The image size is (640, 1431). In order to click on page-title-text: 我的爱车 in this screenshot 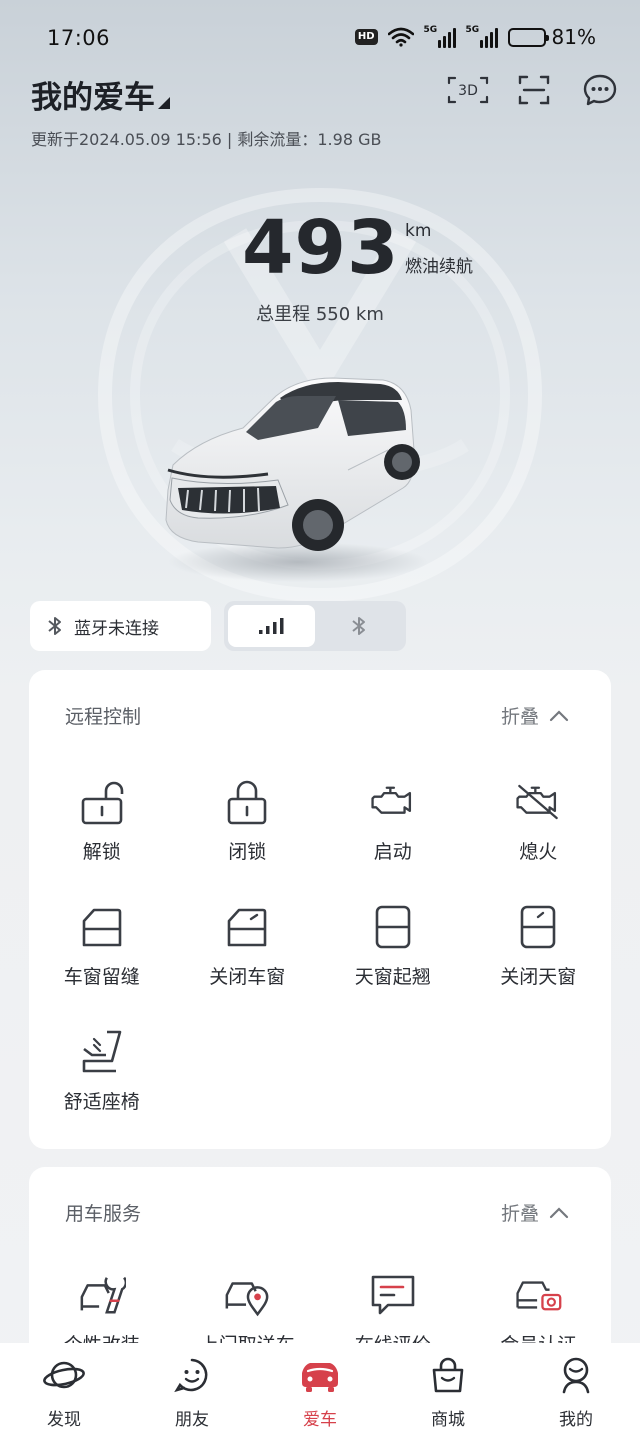, I will do `click(93, 98)`.